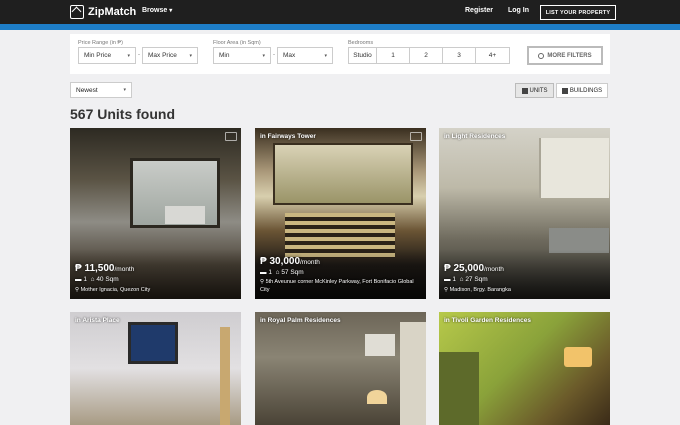 The width and height of the screenshot is (680, 425). I want to click on cabinet-photo, so click(574, 168).